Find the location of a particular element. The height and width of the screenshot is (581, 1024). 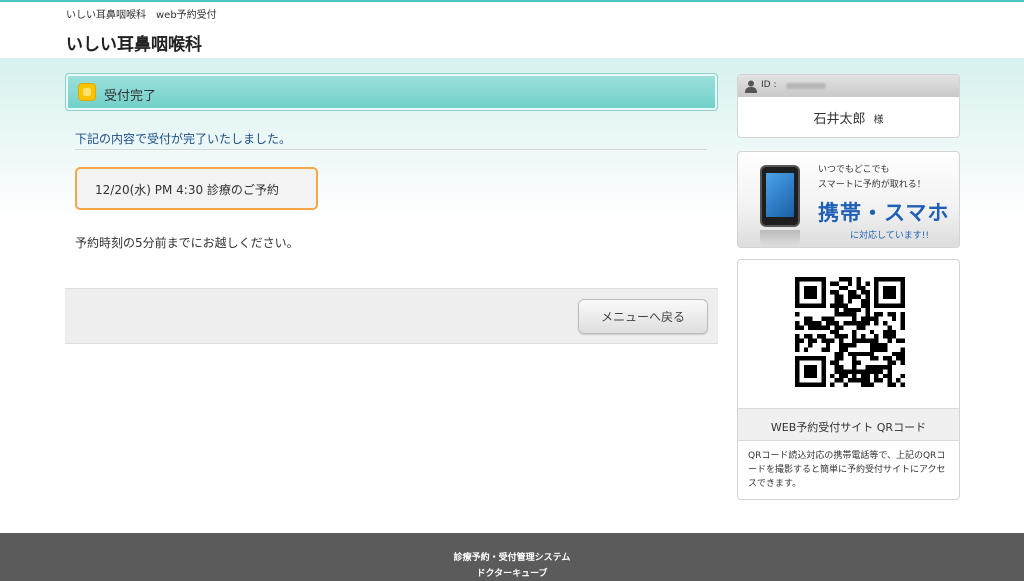

qr-code-icon is located at coordinates (850, 332).